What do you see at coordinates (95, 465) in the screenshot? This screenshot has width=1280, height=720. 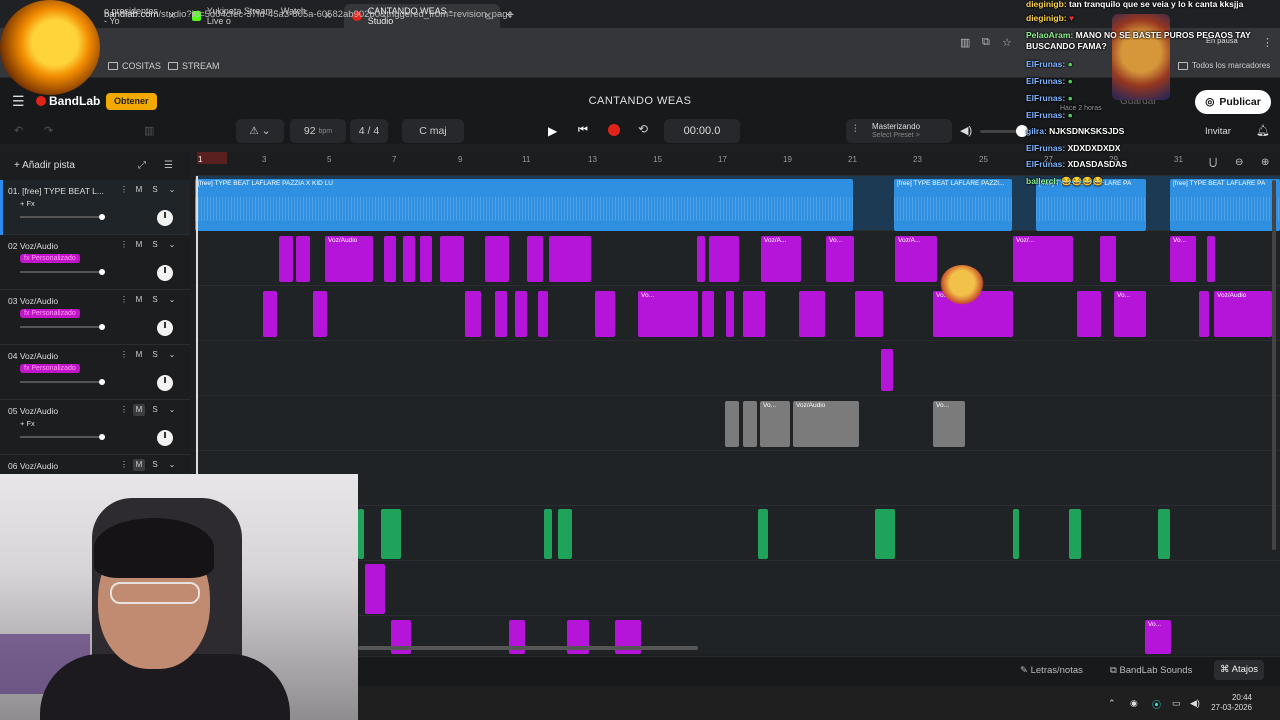 I see `track-header: 06 Voz/Audio ⋮ M S ⌄` at bounding box center [95, 465].